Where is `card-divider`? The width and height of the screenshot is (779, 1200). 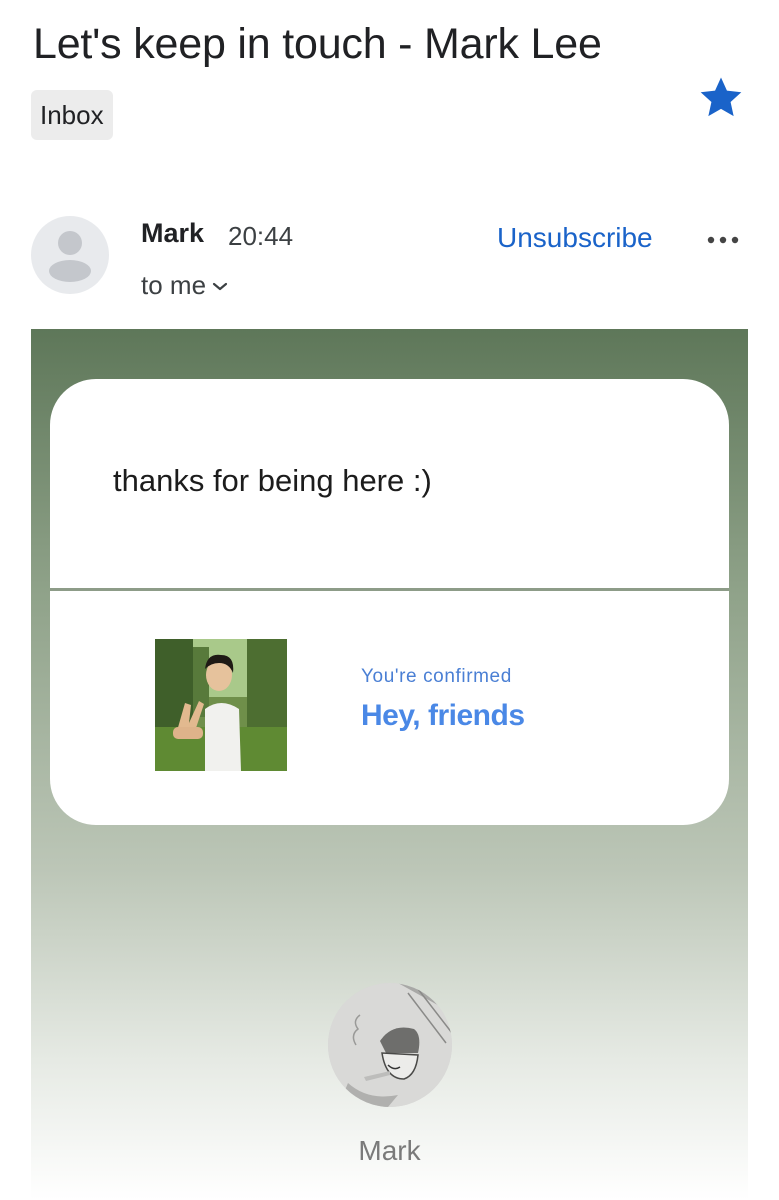
card-divider is located at coordinates (389, 589).